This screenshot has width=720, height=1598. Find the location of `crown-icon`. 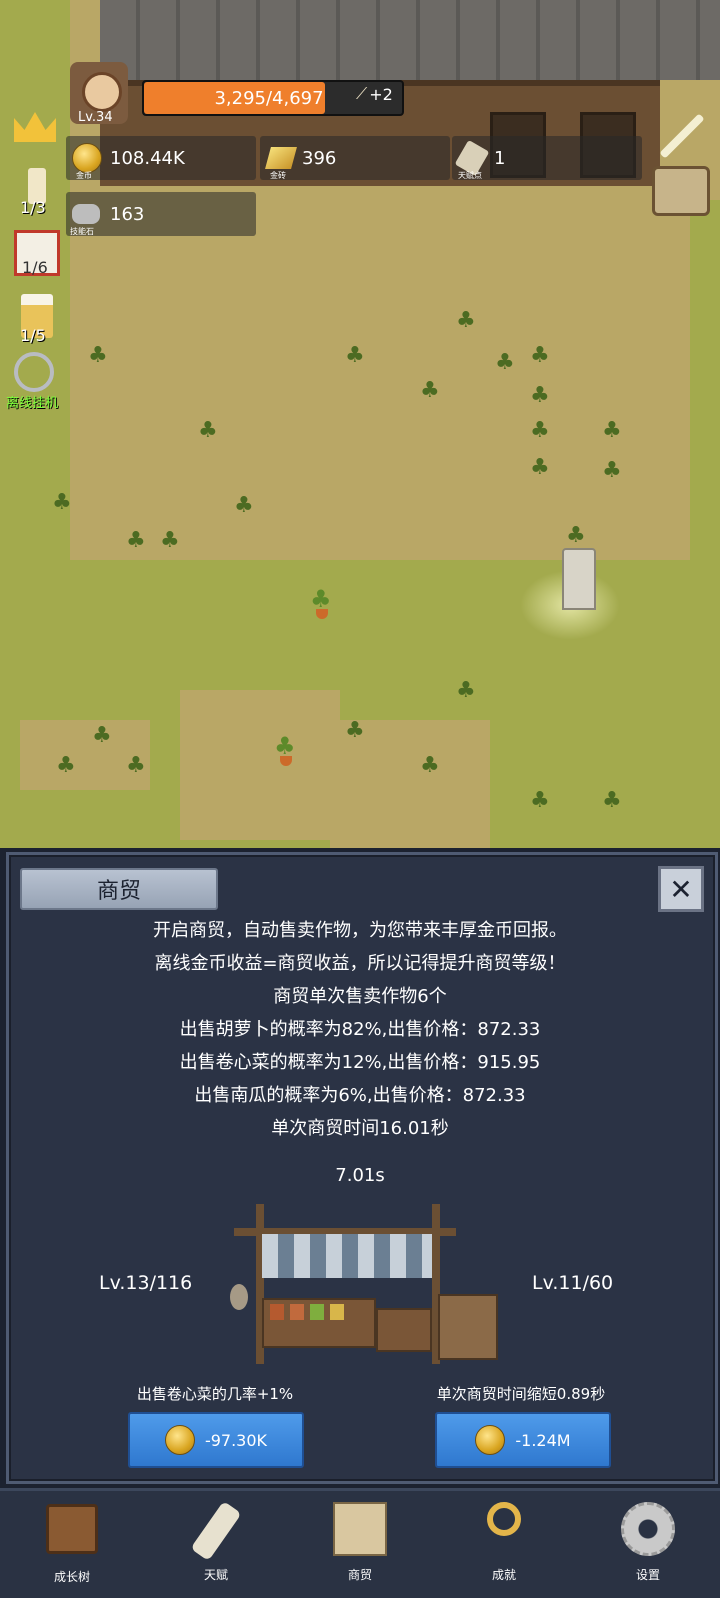

crown-icon is located at coordinates (37, 127).